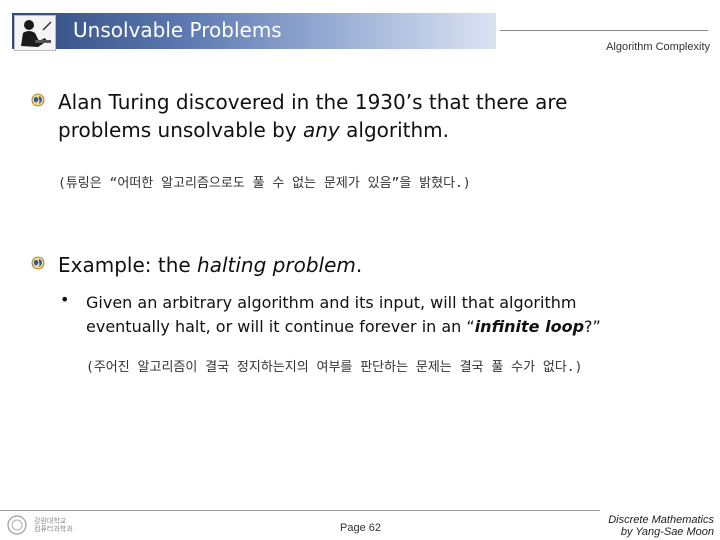  What do you see at coordinates (177, 30) in the screenshot?
I see `slide-title: Unsolvable Problems` at bounding box center [177, 30].